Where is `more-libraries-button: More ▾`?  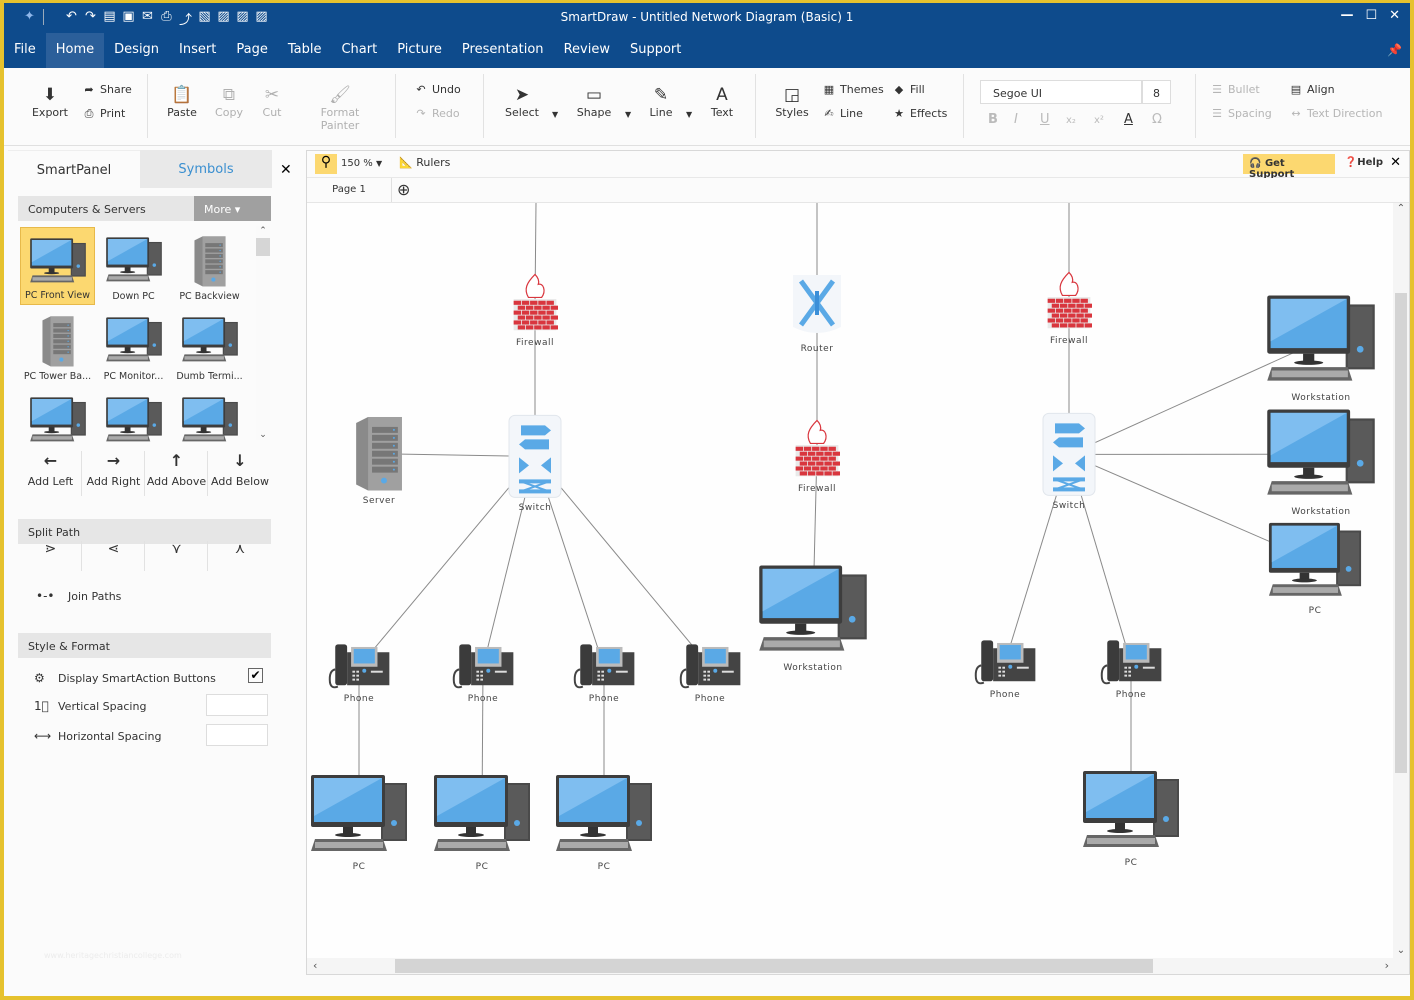 more-libraries-button: More ▾ is located at coordinates (232, 208).